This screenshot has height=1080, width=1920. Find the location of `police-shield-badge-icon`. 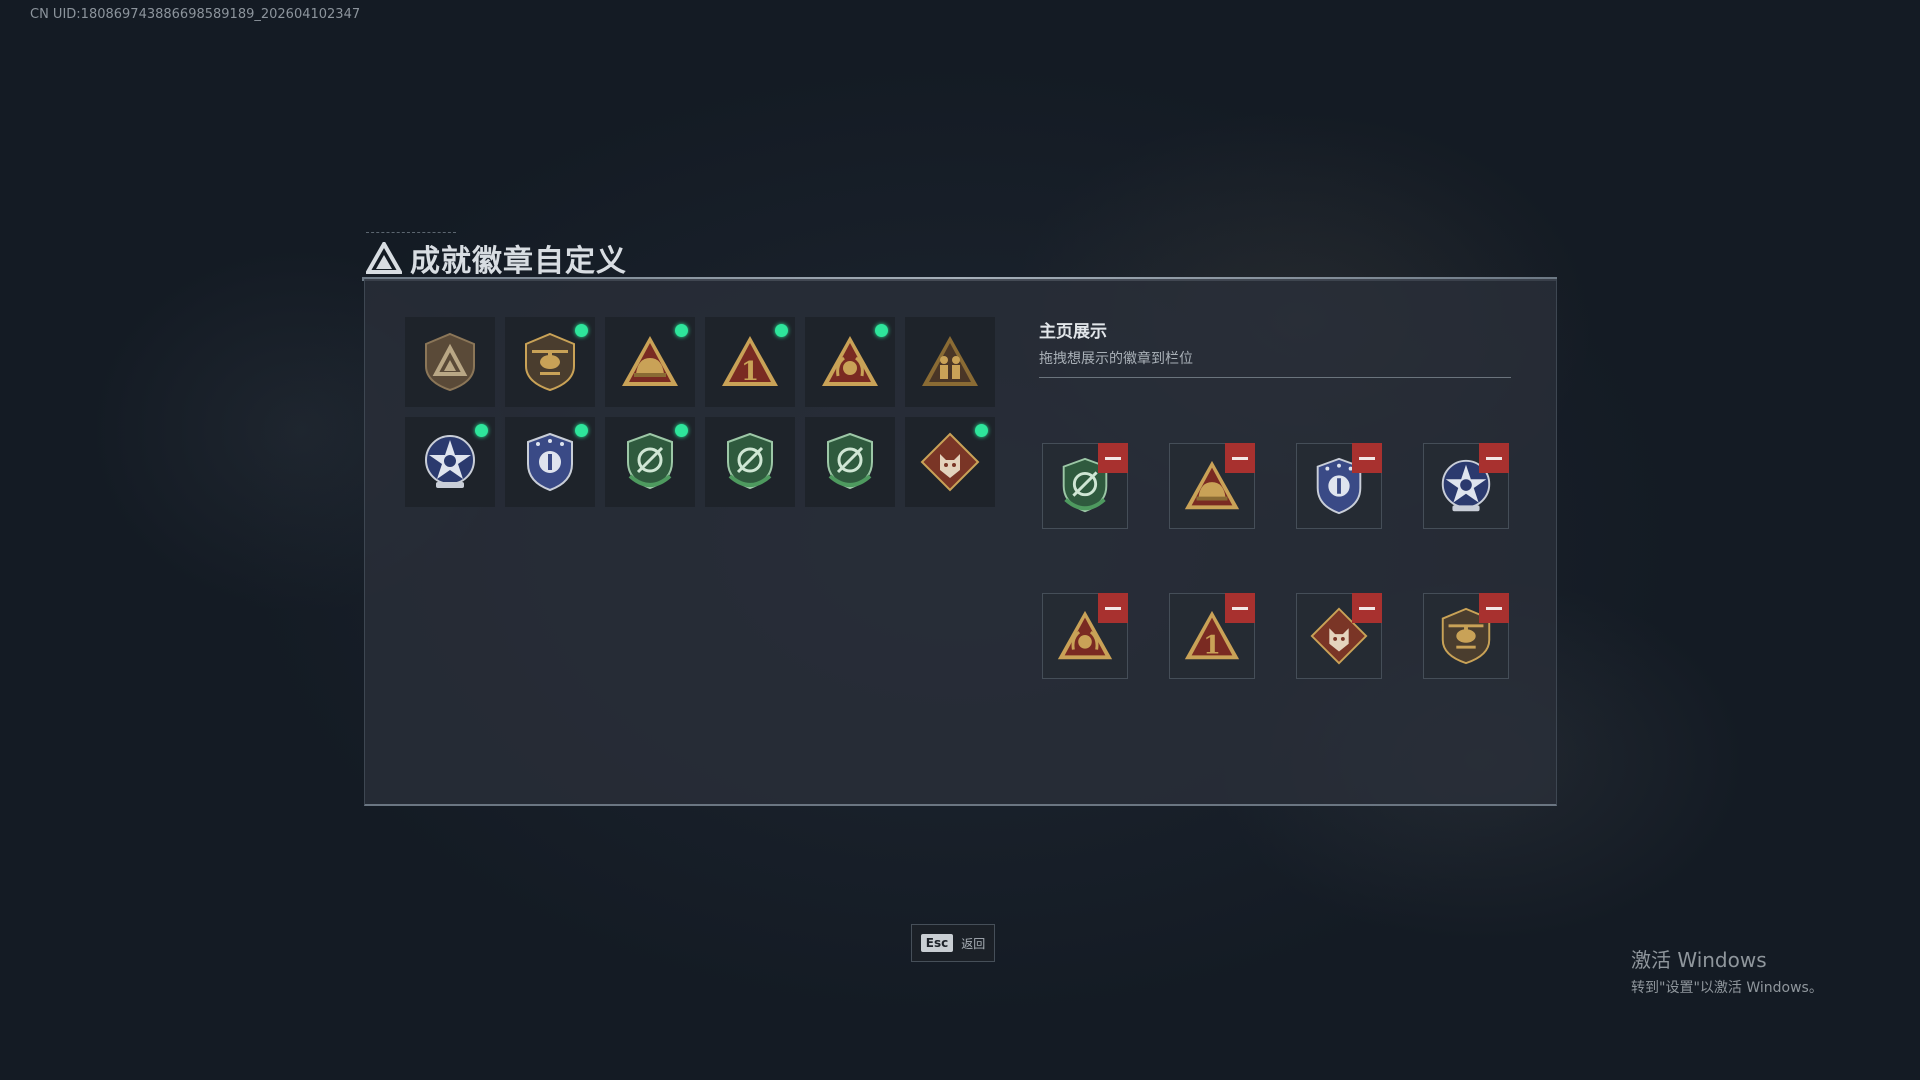

police-shield-badge-icon is located at coordinates (550, 462).